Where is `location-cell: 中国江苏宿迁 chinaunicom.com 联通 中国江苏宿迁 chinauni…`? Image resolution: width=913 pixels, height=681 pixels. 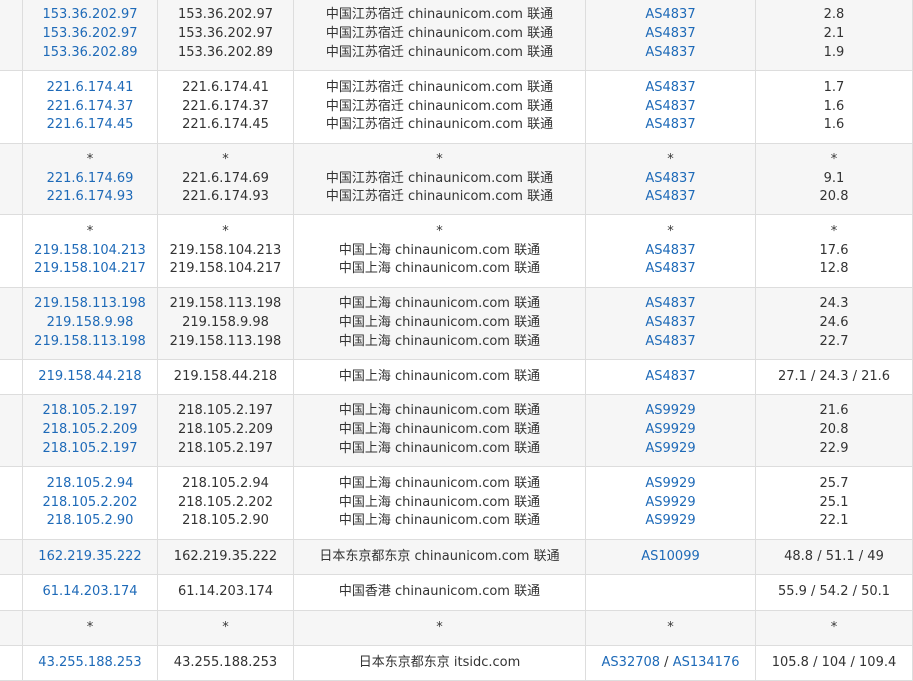
location-cell: 中国江苏宿迁 chinaunicom.com 联通 中国江苏宿迁 chinauni… is located at coordinates (439, 107).